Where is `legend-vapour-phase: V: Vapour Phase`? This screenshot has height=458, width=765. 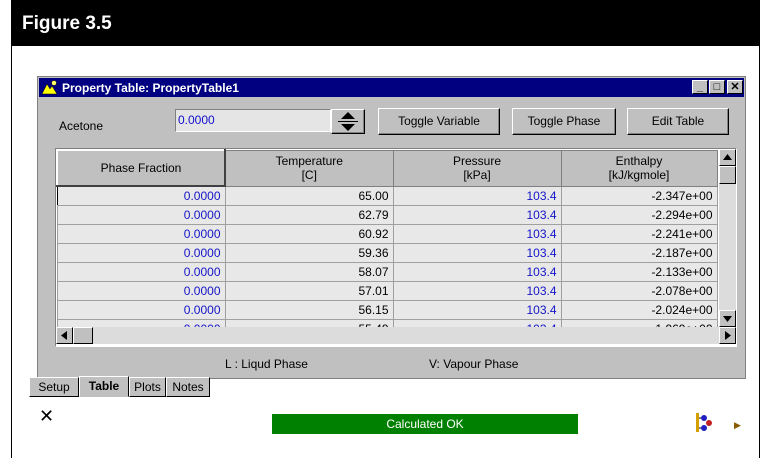
legend-vapour-phase: V: Vapour Phase is located at coordinates (474, 364).